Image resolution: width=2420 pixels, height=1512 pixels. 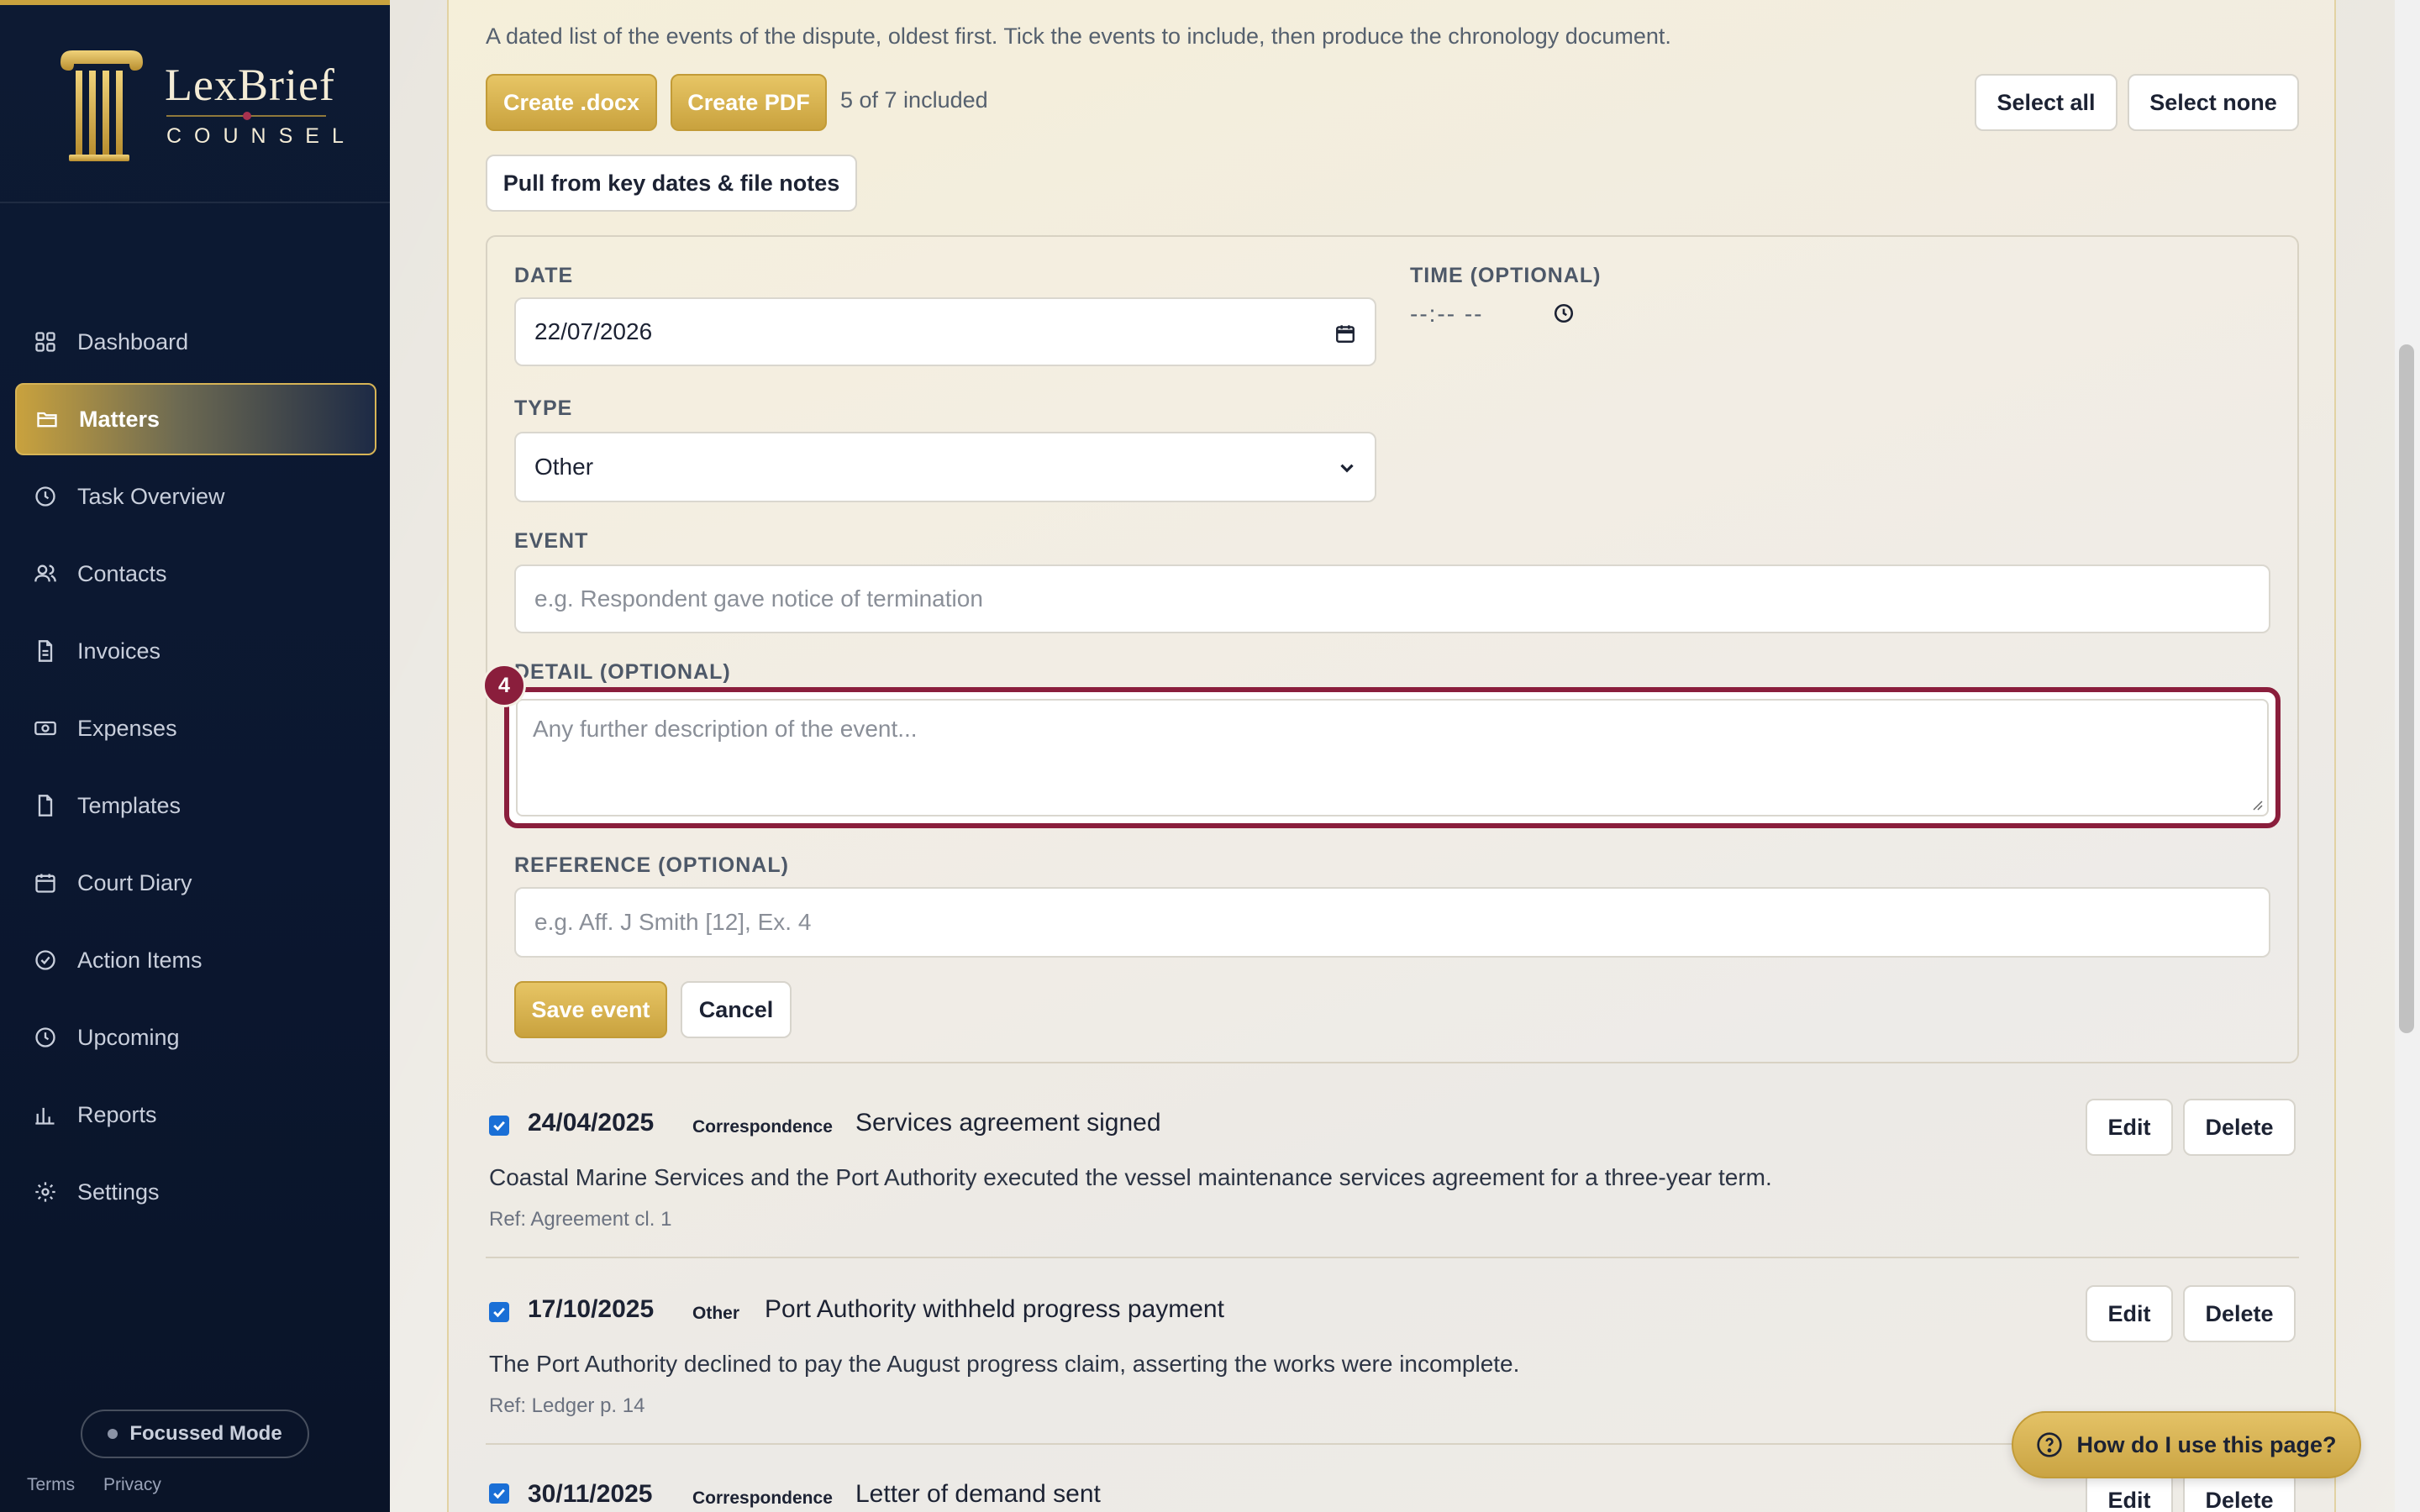 What do you see at coordinates (122, 573) in the screenshot?
I see `sidebar-item-label: Contacts` at bounding box center [122, 573].